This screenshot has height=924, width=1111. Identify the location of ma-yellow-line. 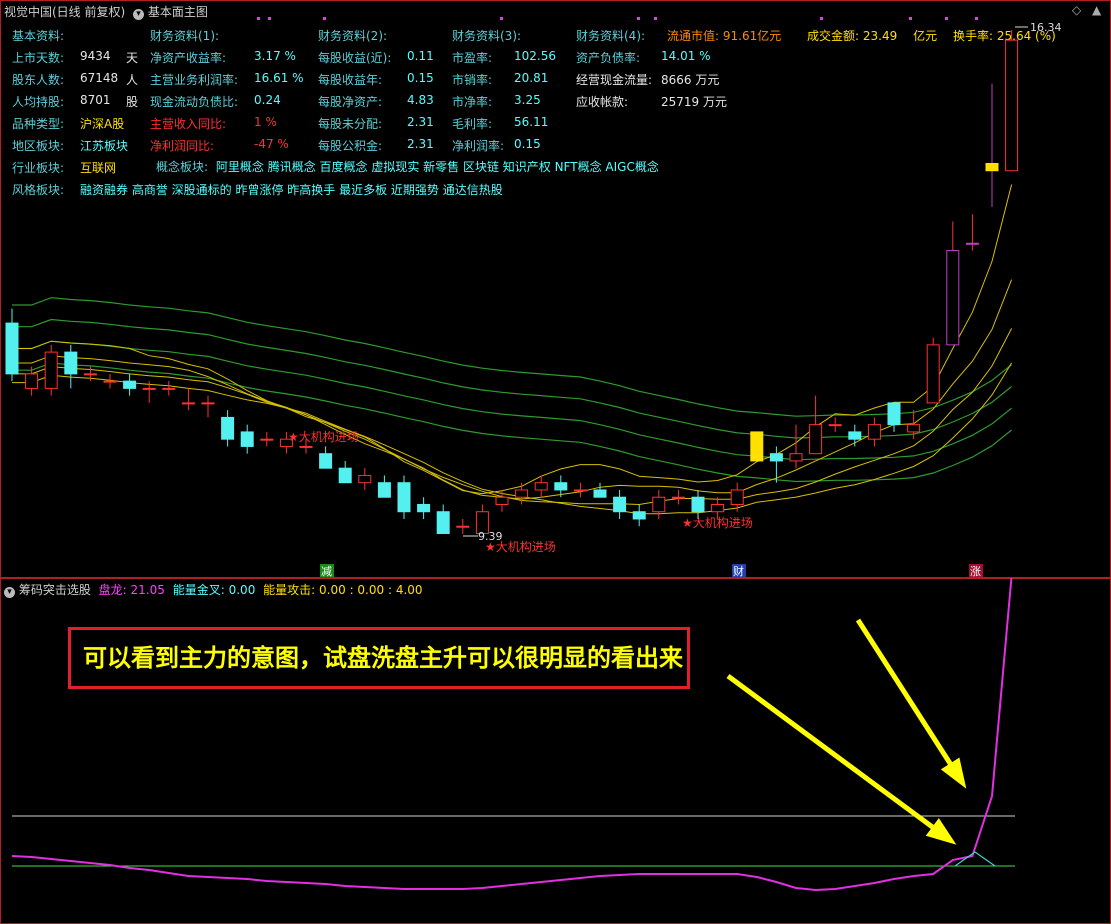
(512, 438).